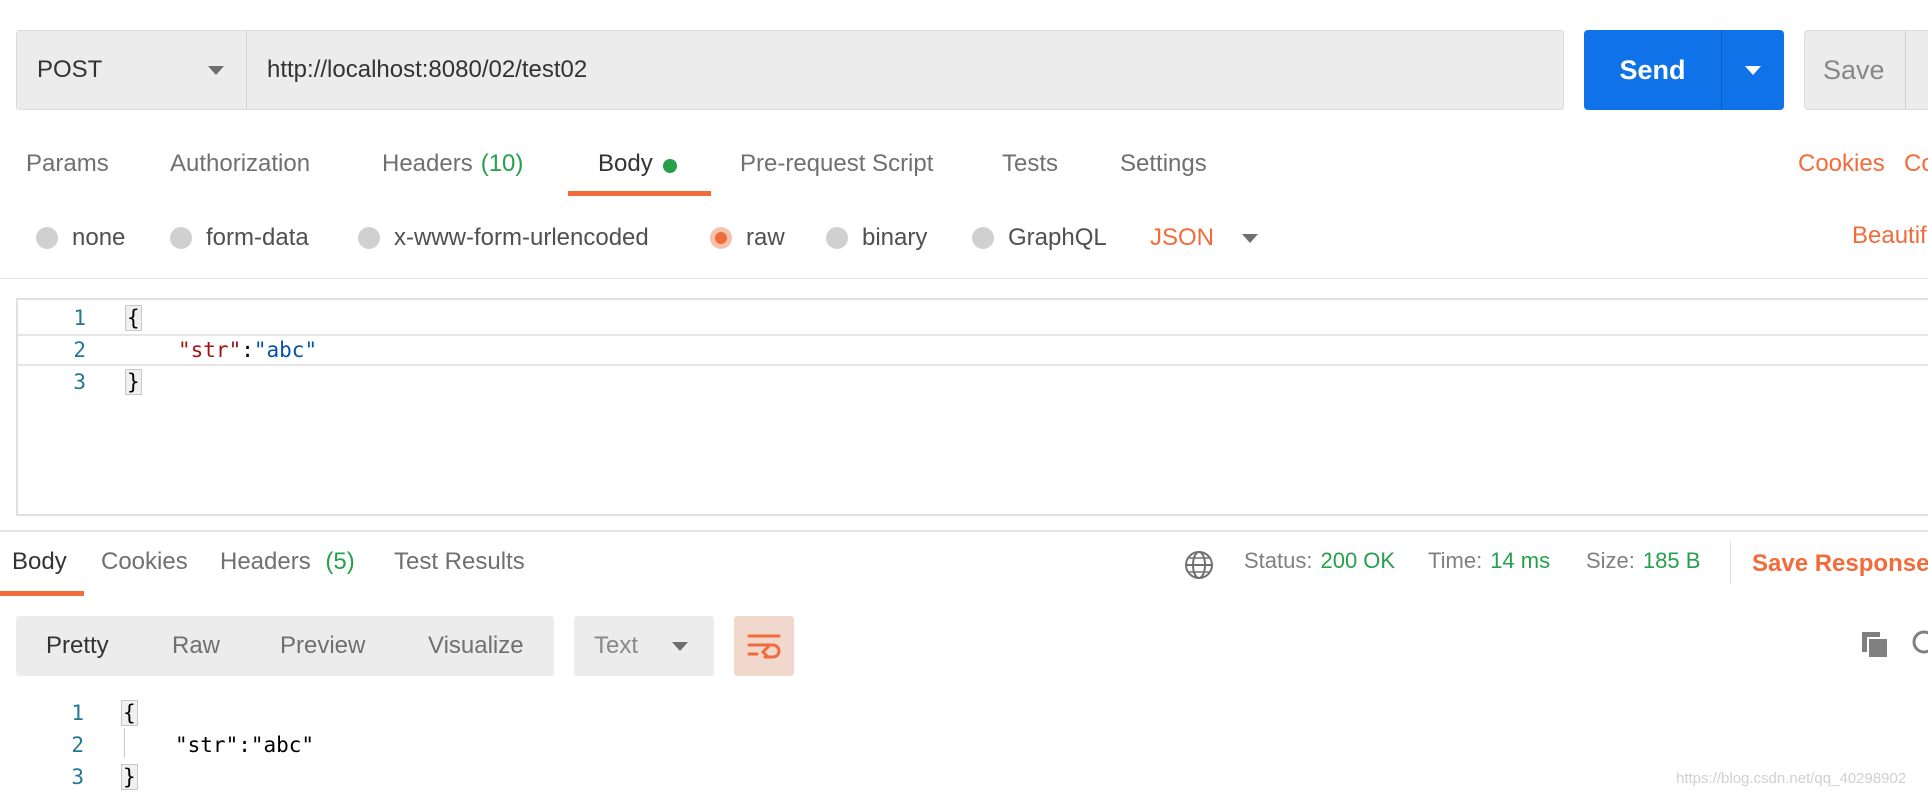 The width and height of the screenshot is (1928, 799). Describe the element at coordinates (966, 745) in the screenshot. I see `code-line: 2 "str":"abc"` at that location.